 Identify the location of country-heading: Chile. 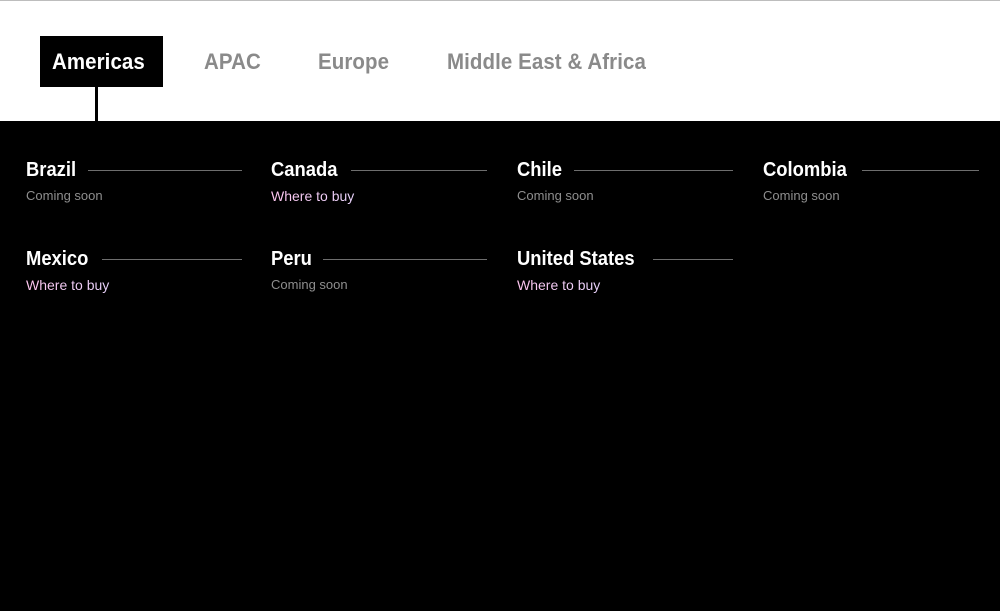
(625, 170).